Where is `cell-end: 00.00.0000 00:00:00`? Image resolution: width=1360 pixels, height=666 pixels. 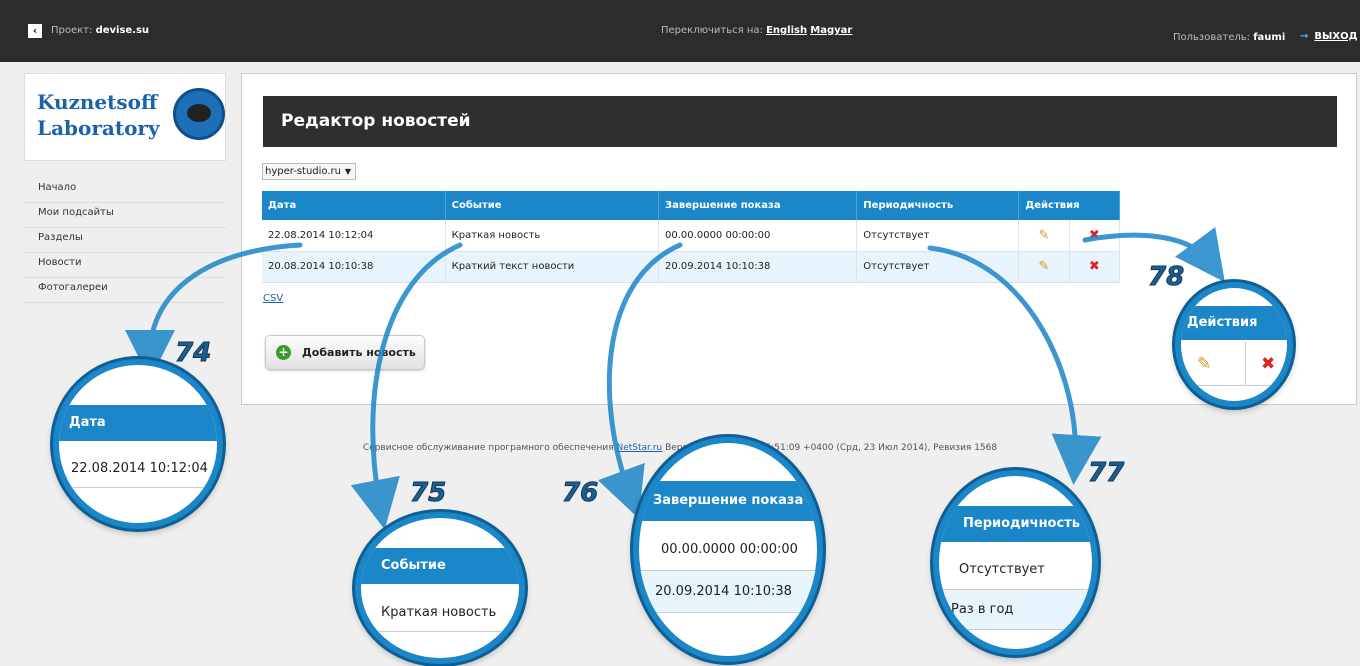
cell-end: 00.00.0000 00:00:00 is located at coordinates (758, 236).